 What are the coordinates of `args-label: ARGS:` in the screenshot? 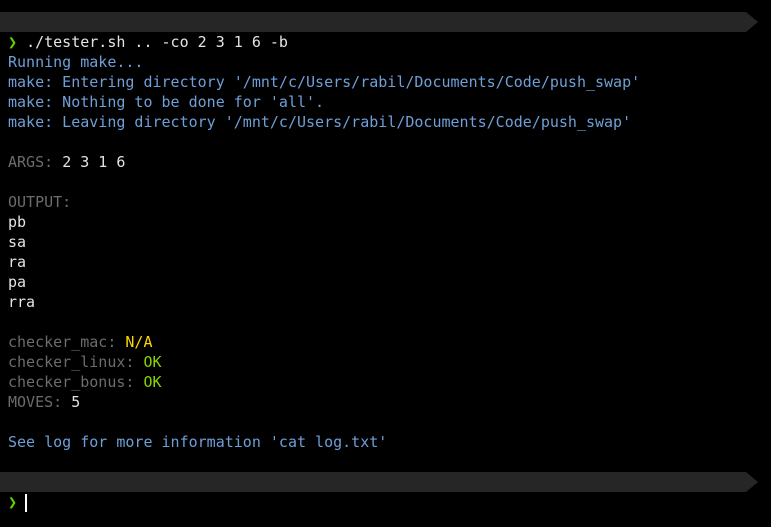 It's located at (31, 162).